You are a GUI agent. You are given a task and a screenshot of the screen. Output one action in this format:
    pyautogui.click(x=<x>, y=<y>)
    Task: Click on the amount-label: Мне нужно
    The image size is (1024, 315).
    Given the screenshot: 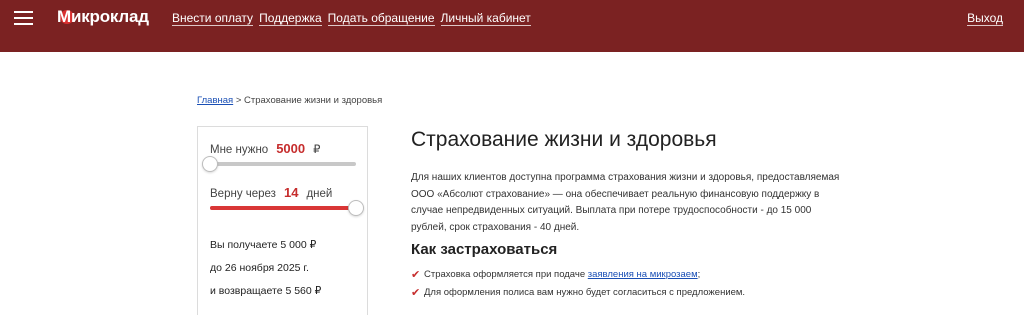 What is the action you would take?
    pyautogui.click(x=239, y=150)
    